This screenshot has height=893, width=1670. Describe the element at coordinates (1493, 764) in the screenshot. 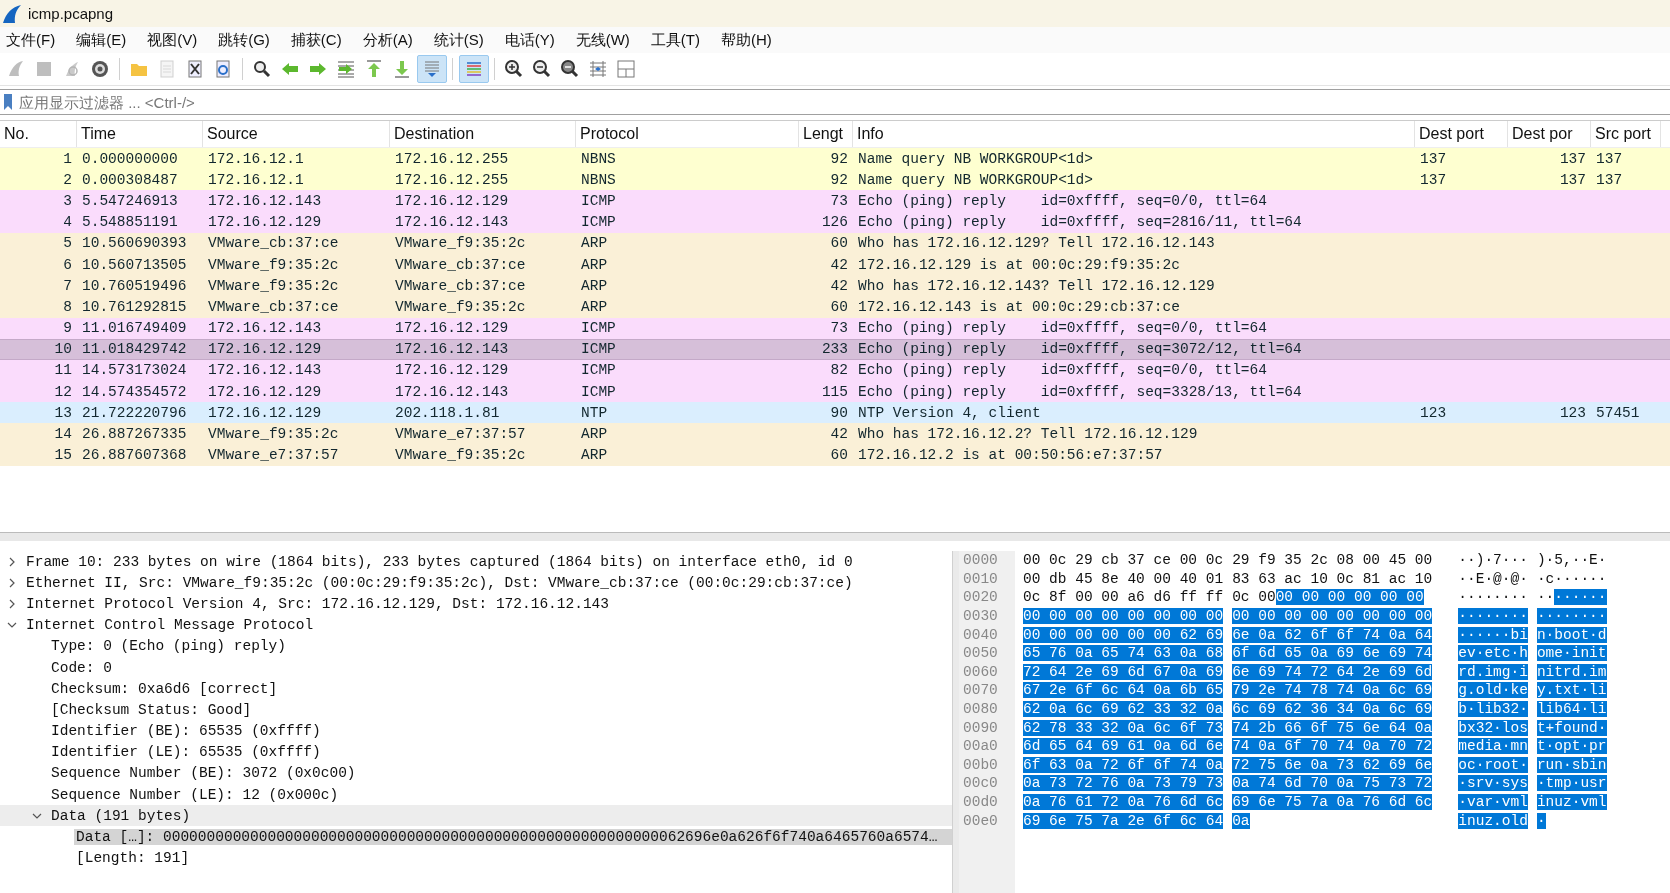

I see `ascii-text: oc·root·` at that location.